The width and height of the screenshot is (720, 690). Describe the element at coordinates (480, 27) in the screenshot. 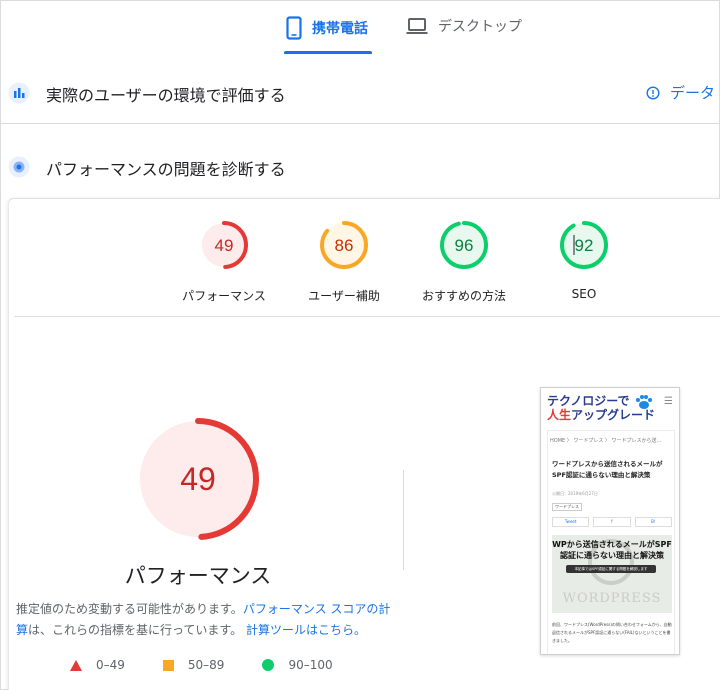

I see `tab-desktop-label: デスクトップ` at that location.